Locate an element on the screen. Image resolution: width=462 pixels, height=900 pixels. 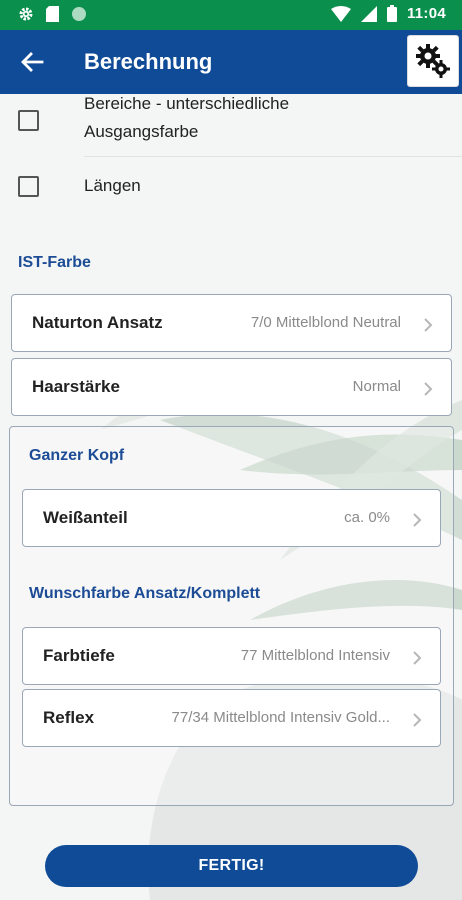
page-title: Berechnung is located at coordinates (148, 61).